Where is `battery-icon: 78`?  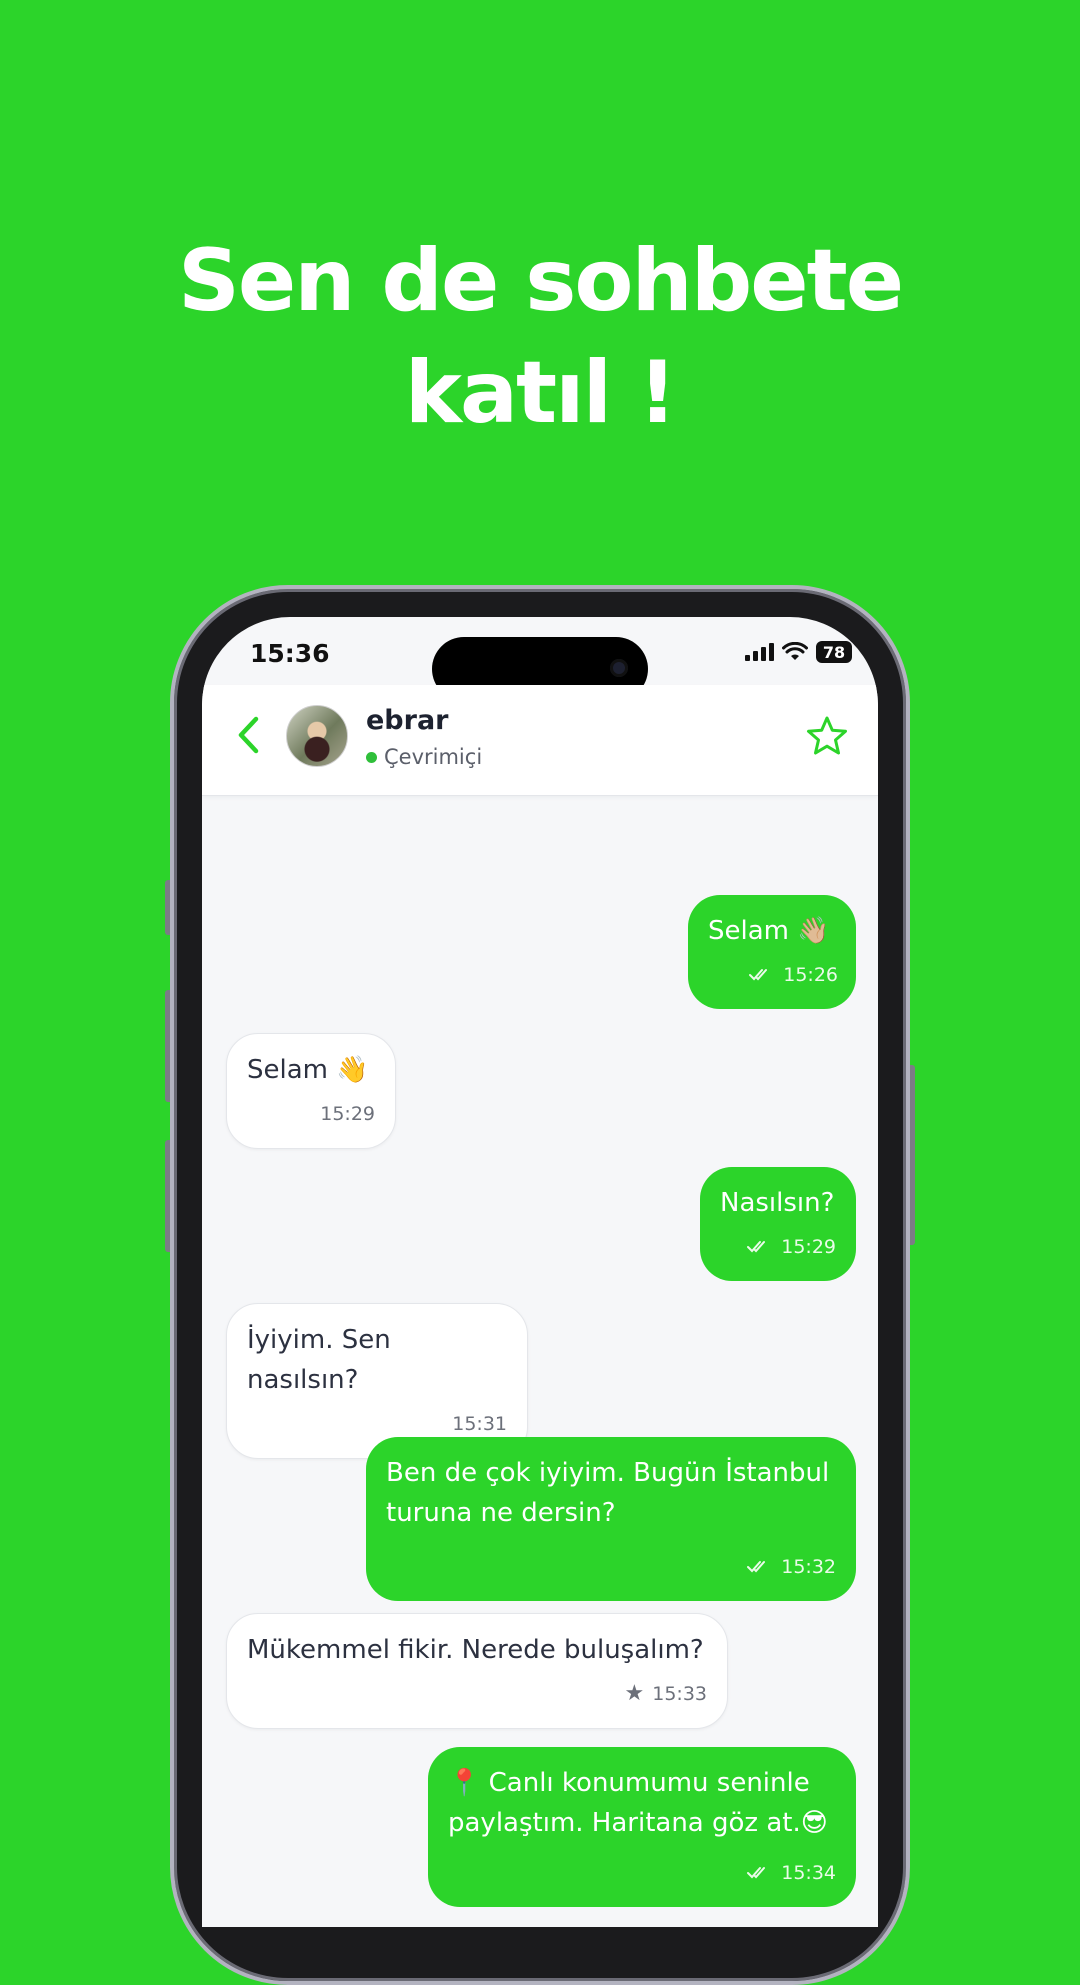 battery-icon: 78 is located at coordinates (834, 652).